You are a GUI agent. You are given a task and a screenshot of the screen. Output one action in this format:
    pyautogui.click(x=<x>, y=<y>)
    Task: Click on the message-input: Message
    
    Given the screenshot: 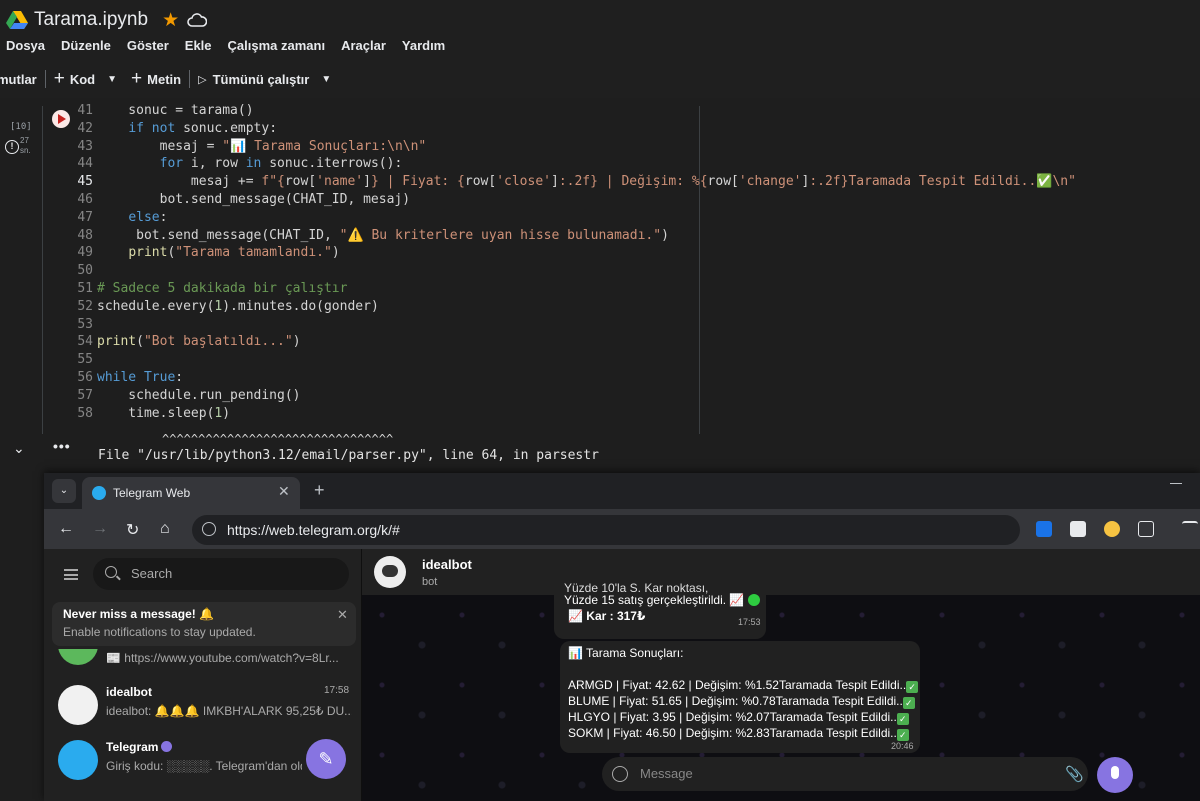 What is the action you would take?
    pyautogui.click(x=666, y=773)
    